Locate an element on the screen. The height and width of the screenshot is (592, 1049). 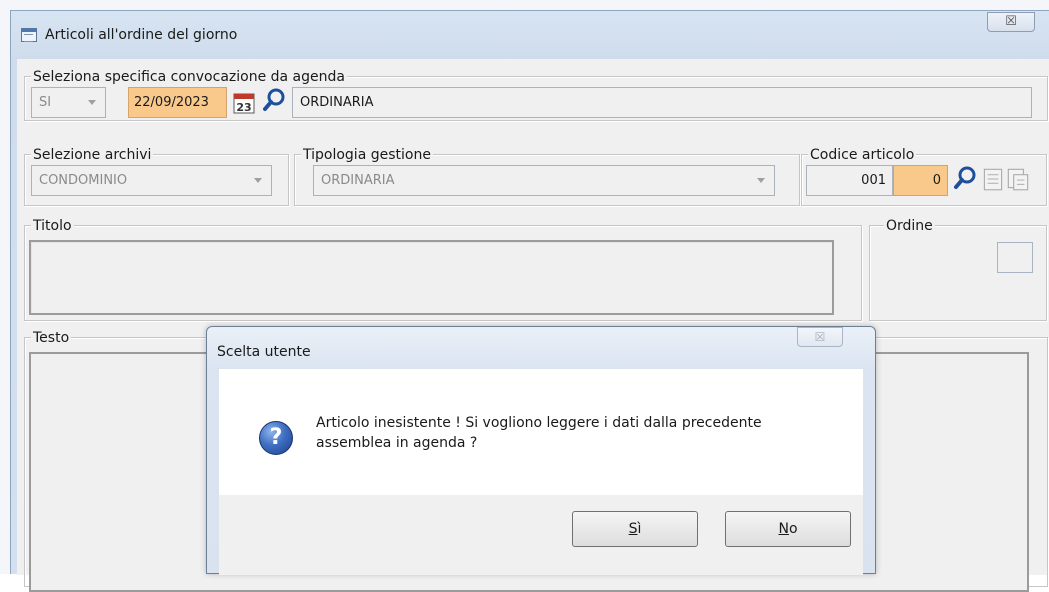
si-no-combo-value: SI is located at coordinates (45, 102).